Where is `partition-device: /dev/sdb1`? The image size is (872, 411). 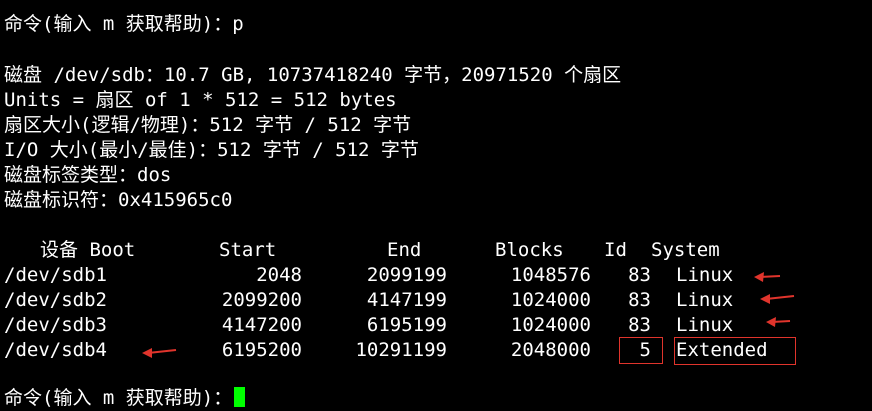
partition-device: /dev/sdb1 is located at coordinates (55, 275).